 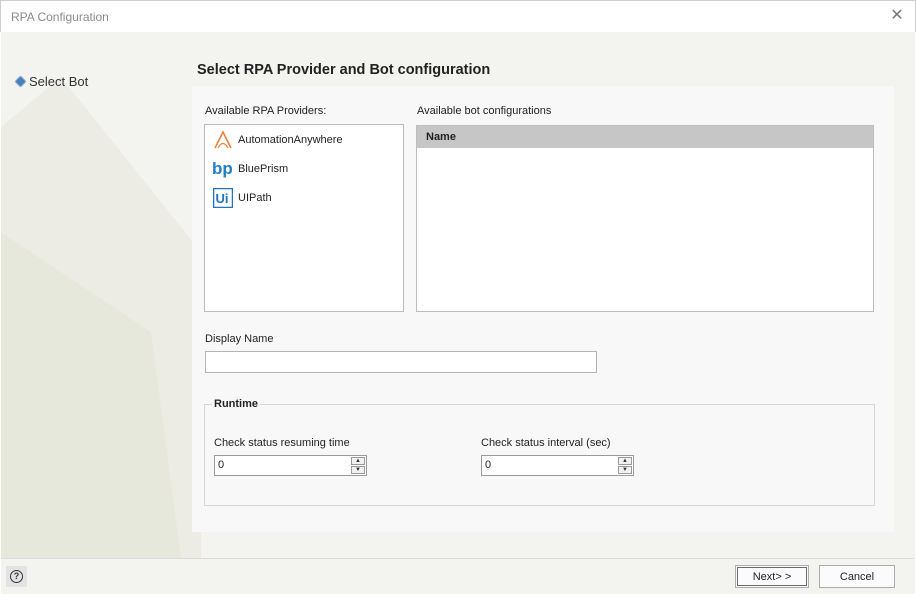 What do you see at coordinates (239, 339) in the screenshot?
I see `display-name-label: Display Name` at bounding box center [239, 339].